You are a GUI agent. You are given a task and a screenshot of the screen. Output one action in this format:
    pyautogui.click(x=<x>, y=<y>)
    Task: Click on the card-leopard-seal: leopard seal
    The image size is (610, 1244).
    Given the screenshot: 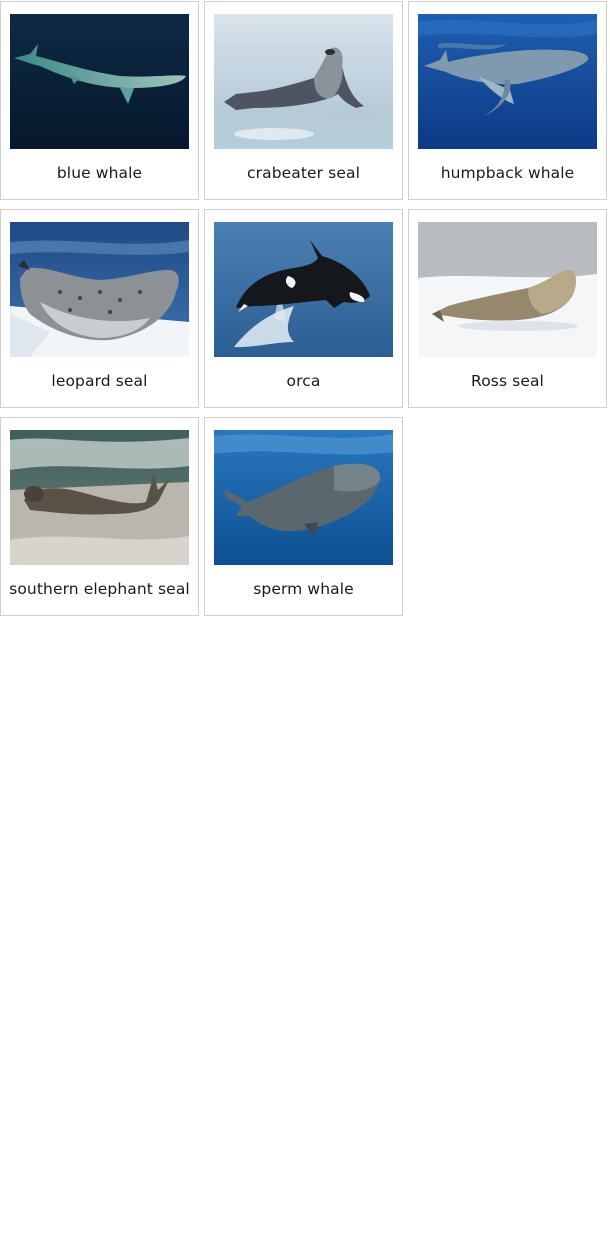 What is the action you would take?
    pyautogui.click(x=99, y=308)
    